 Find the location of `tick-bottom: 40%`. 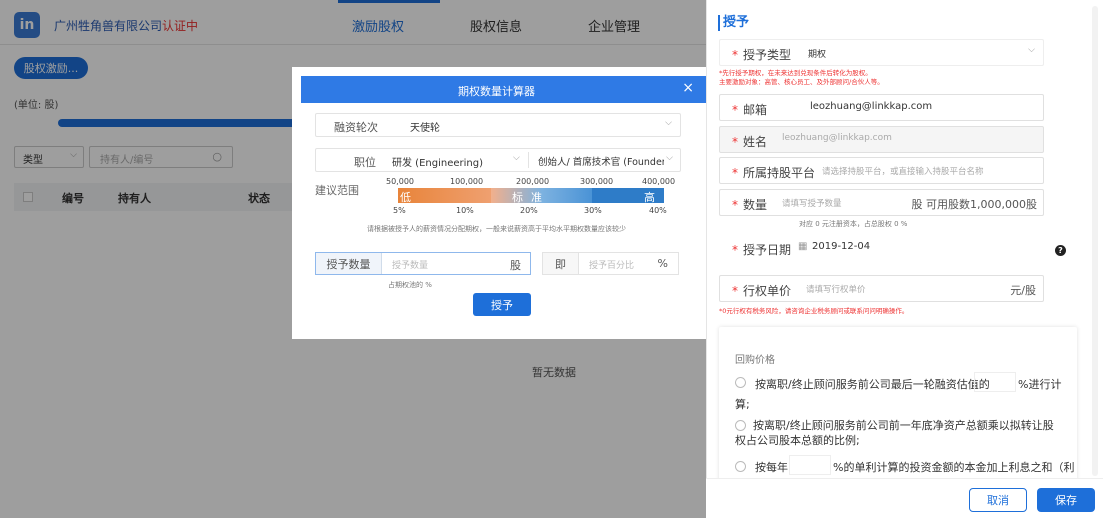

tick-bottom: 40% is located at coordinates (658, 210).